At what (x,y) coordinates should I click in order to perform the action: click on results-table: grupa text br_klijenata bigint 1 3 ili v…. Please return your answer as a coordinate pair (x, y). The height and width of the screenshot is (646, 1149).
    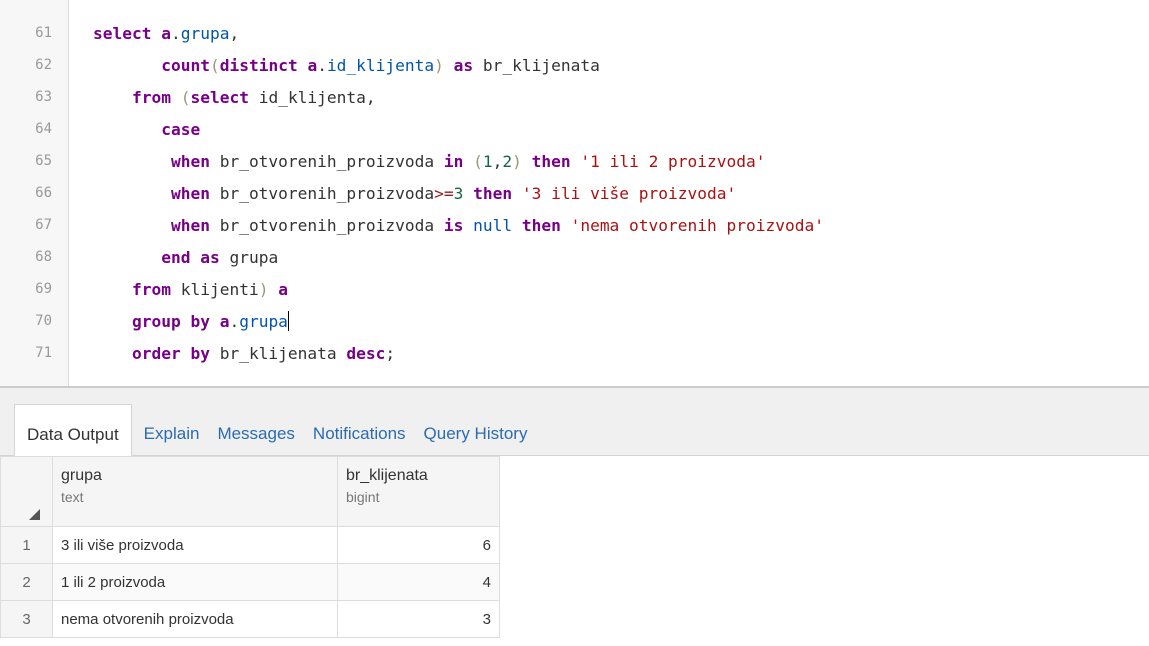
    Looking at the image, I should click on (250, 547).